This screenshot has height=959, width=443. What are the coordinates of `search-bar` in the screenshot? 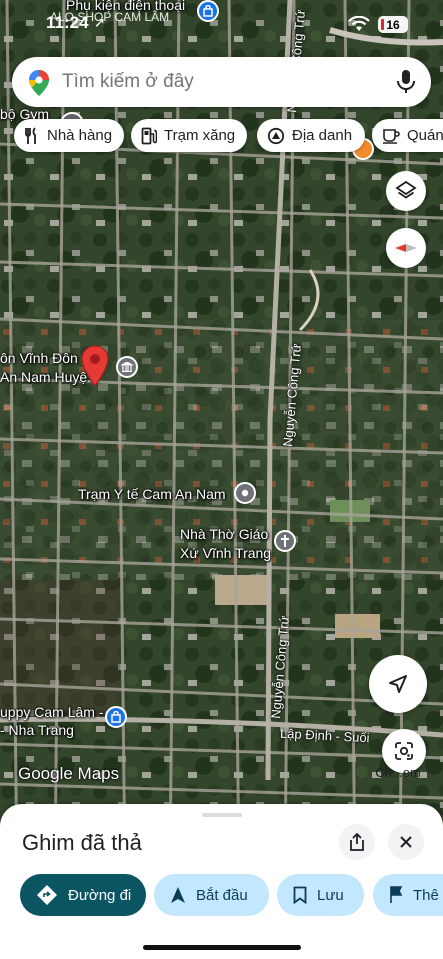 It's located at (221, 82).